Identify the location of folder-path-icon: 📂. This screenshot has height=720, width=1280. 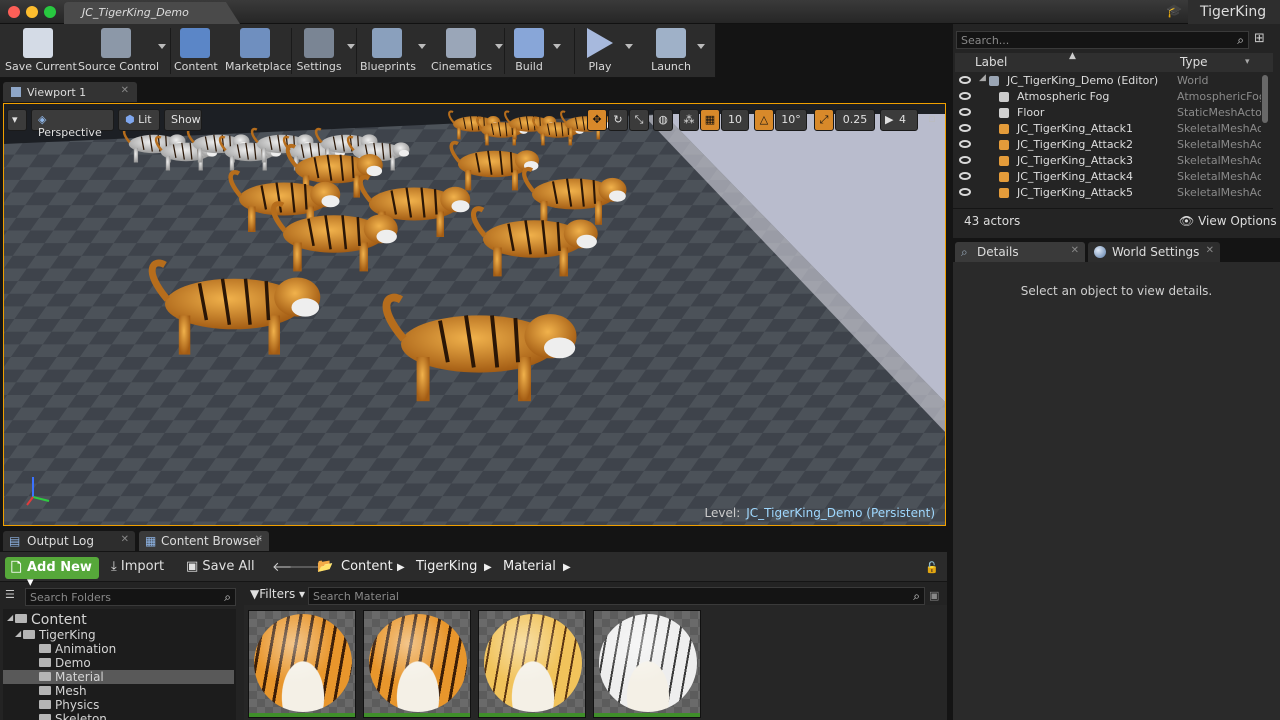
(325, 566).